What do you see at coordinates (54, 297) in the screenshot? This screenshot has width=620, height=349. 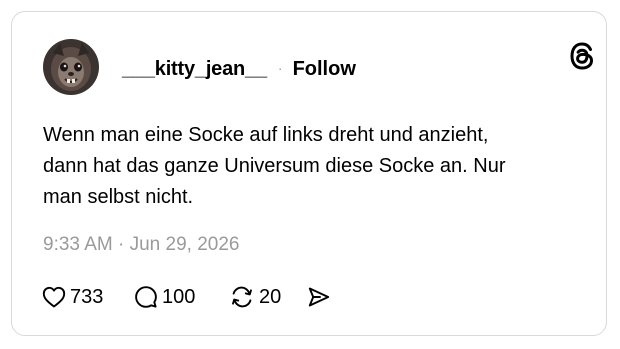 I see `heart-icon` at bounding box center [54, 297].